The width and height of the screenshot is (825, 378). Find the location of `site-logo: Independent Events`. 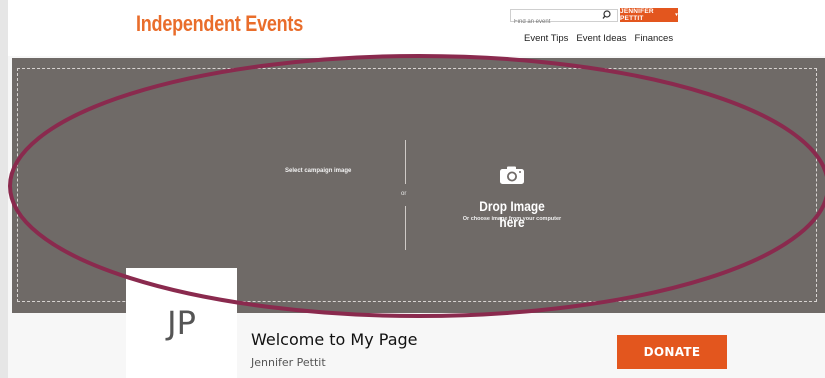

site-logo: Independent Events is located at coordinates (219, 24).